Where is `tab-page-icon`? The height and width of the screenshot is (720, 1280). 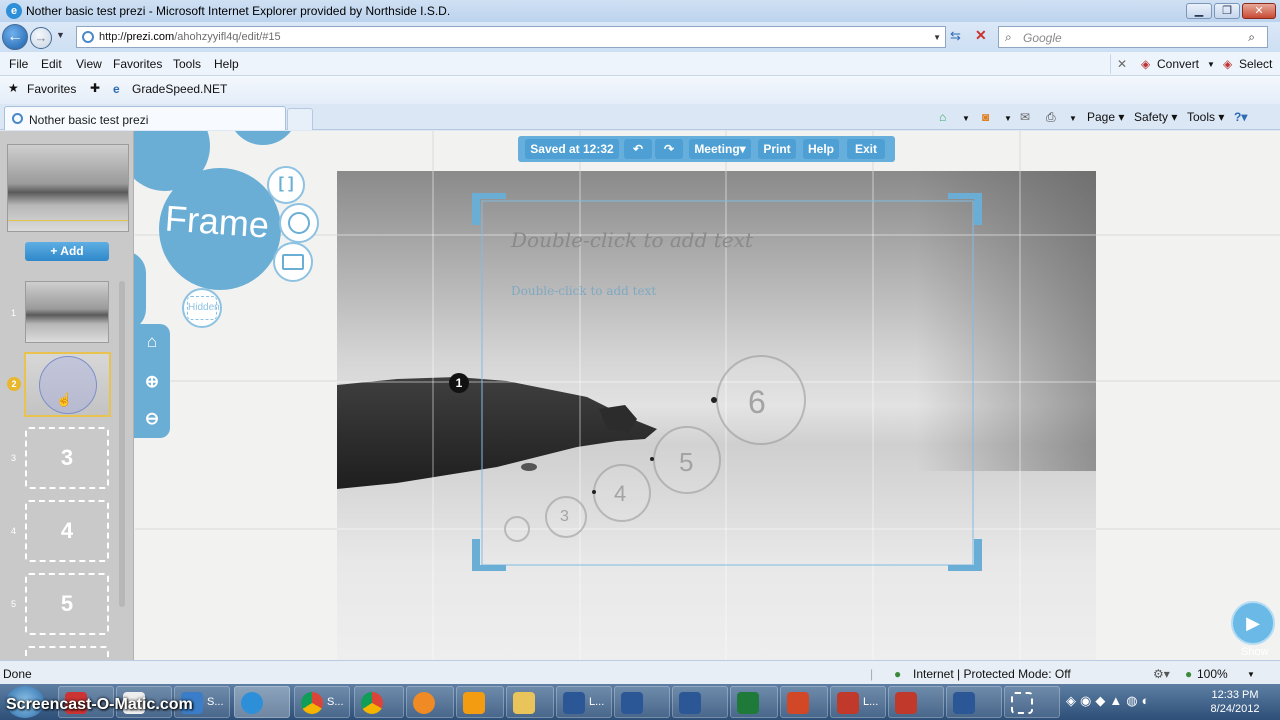
tab-page-icon is located at coordinates (17, 118).